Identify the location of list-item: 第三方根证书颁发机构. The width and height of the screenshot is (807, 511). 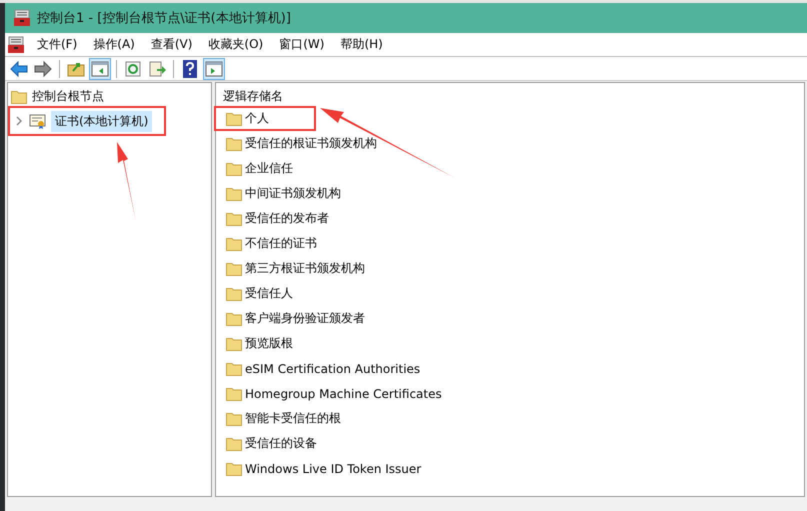
(305, 268).